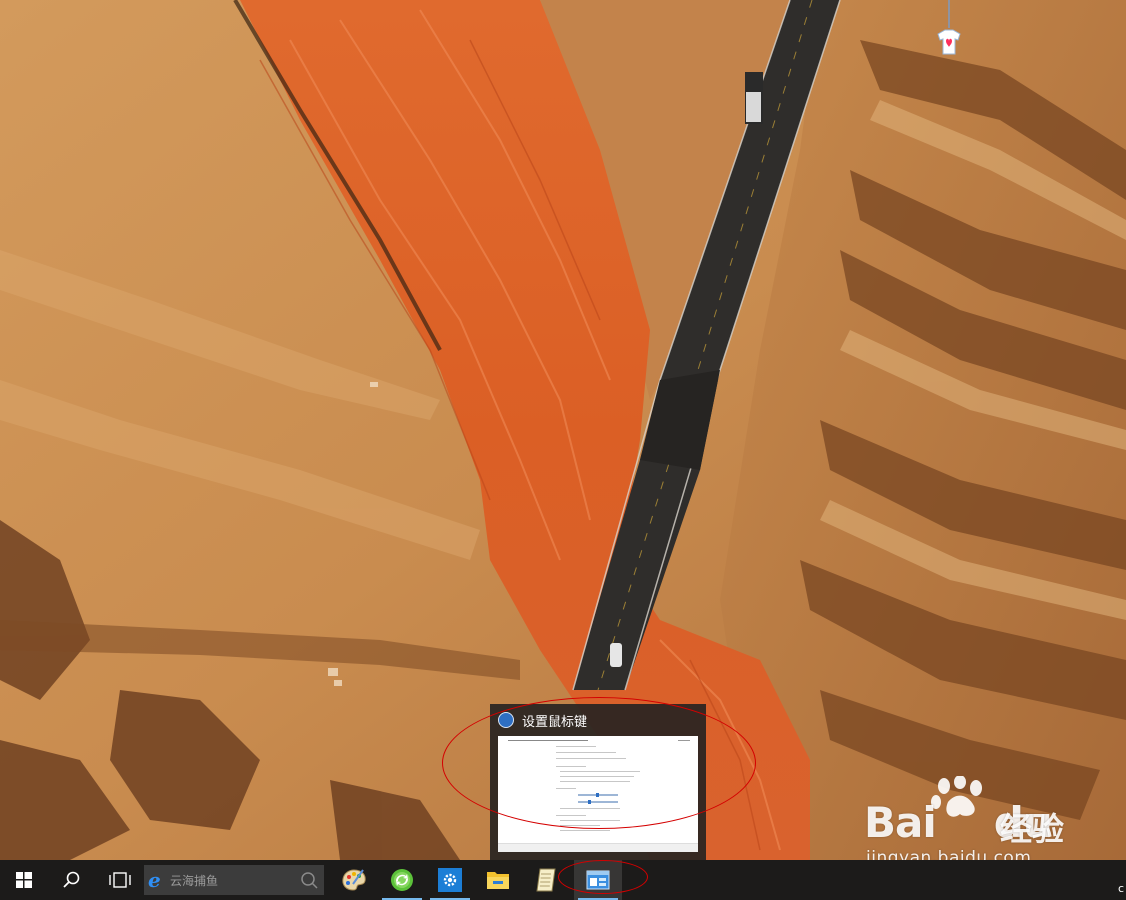 Image resolution: width=1126 pixels, height=900 pixels. I want to click on search-placeholder: 云海捕鱼, so click(194, 881).